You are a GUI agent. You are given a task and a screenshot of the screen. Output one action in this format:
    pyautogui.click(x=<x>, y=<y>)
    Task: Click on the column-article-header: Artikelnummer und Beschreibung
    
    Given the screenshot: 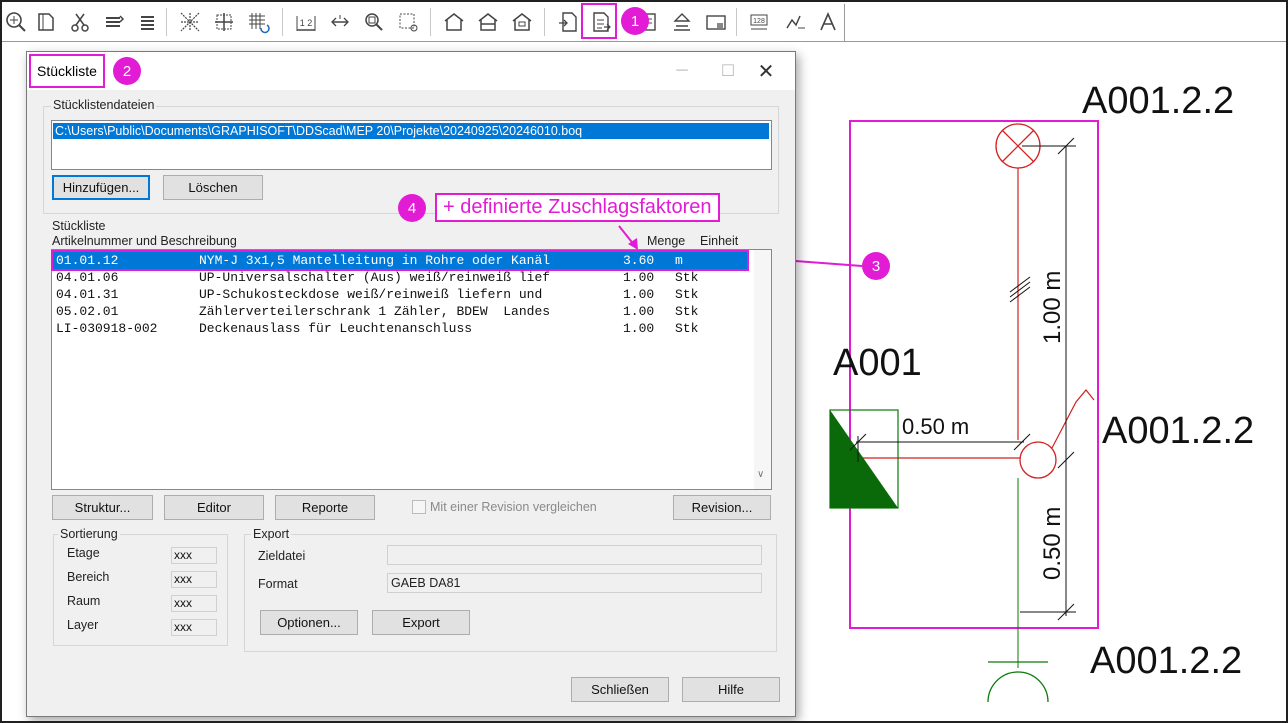 What is the action you would take?
    pyautogui.click(x=144, y=241)
    